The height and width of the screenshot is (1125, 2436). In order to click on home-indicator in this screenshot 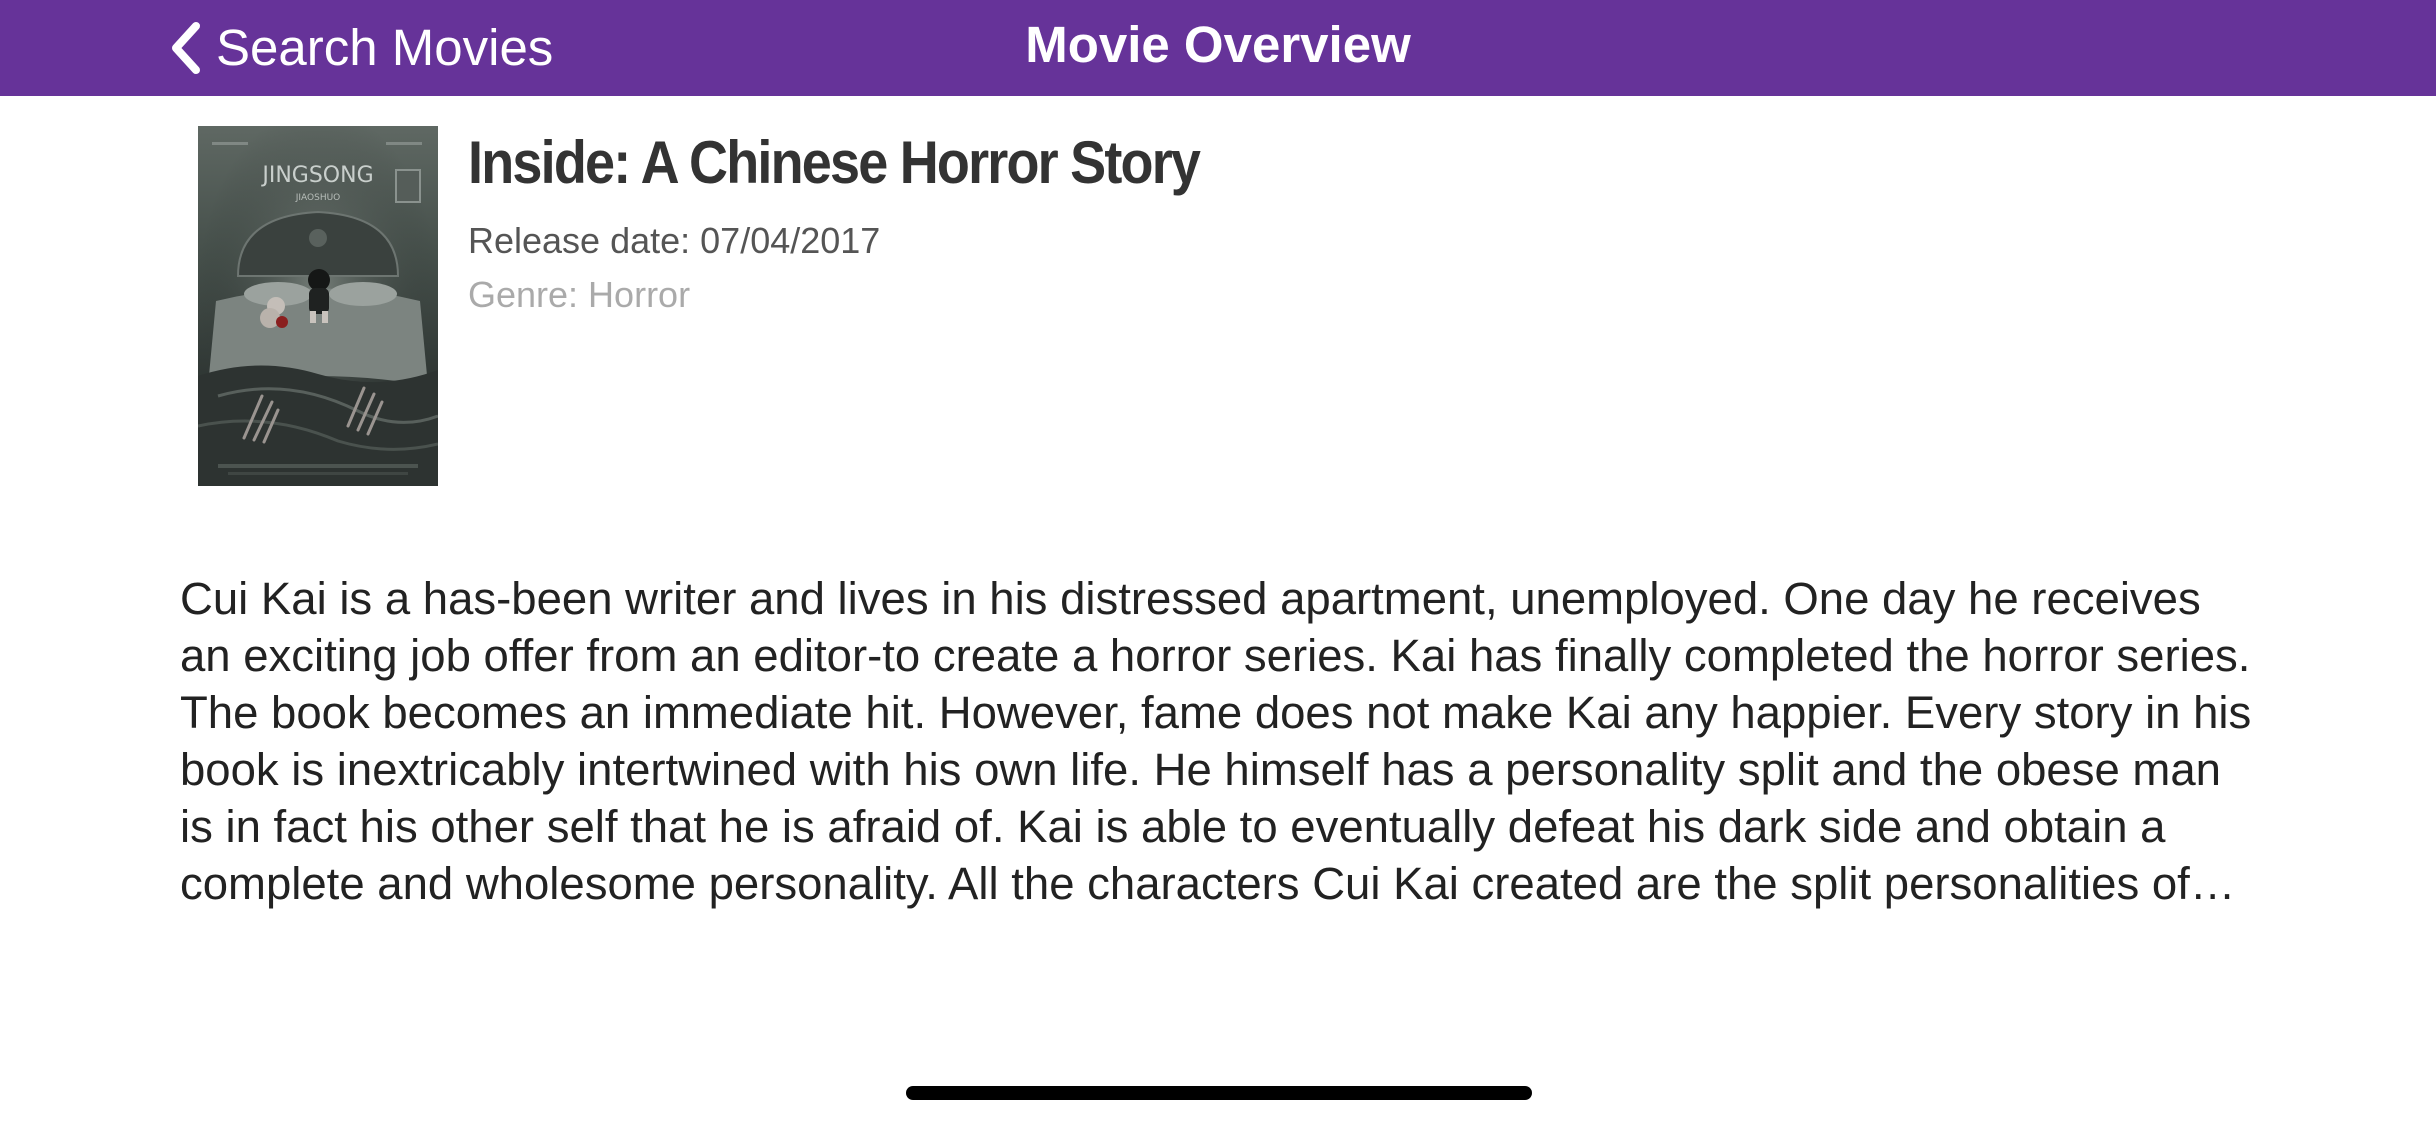, I will do `click(1219, 1093)`.